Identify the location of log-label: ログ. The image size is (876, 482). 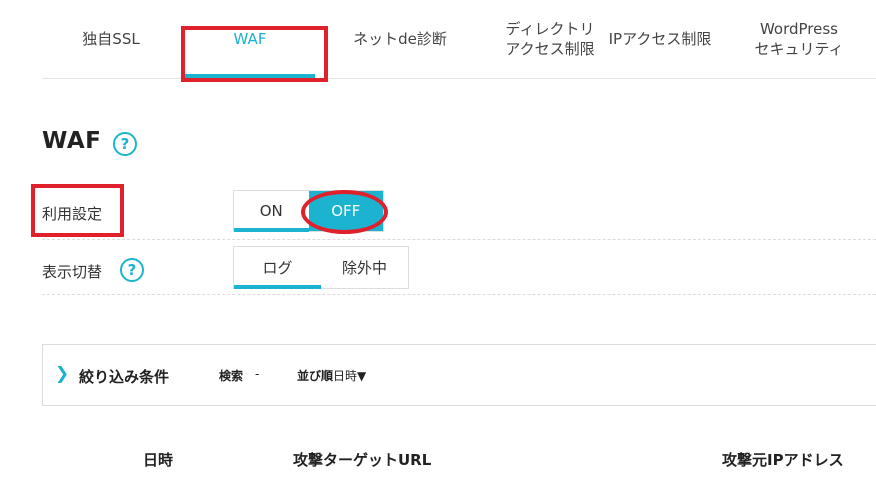
(277, 268).